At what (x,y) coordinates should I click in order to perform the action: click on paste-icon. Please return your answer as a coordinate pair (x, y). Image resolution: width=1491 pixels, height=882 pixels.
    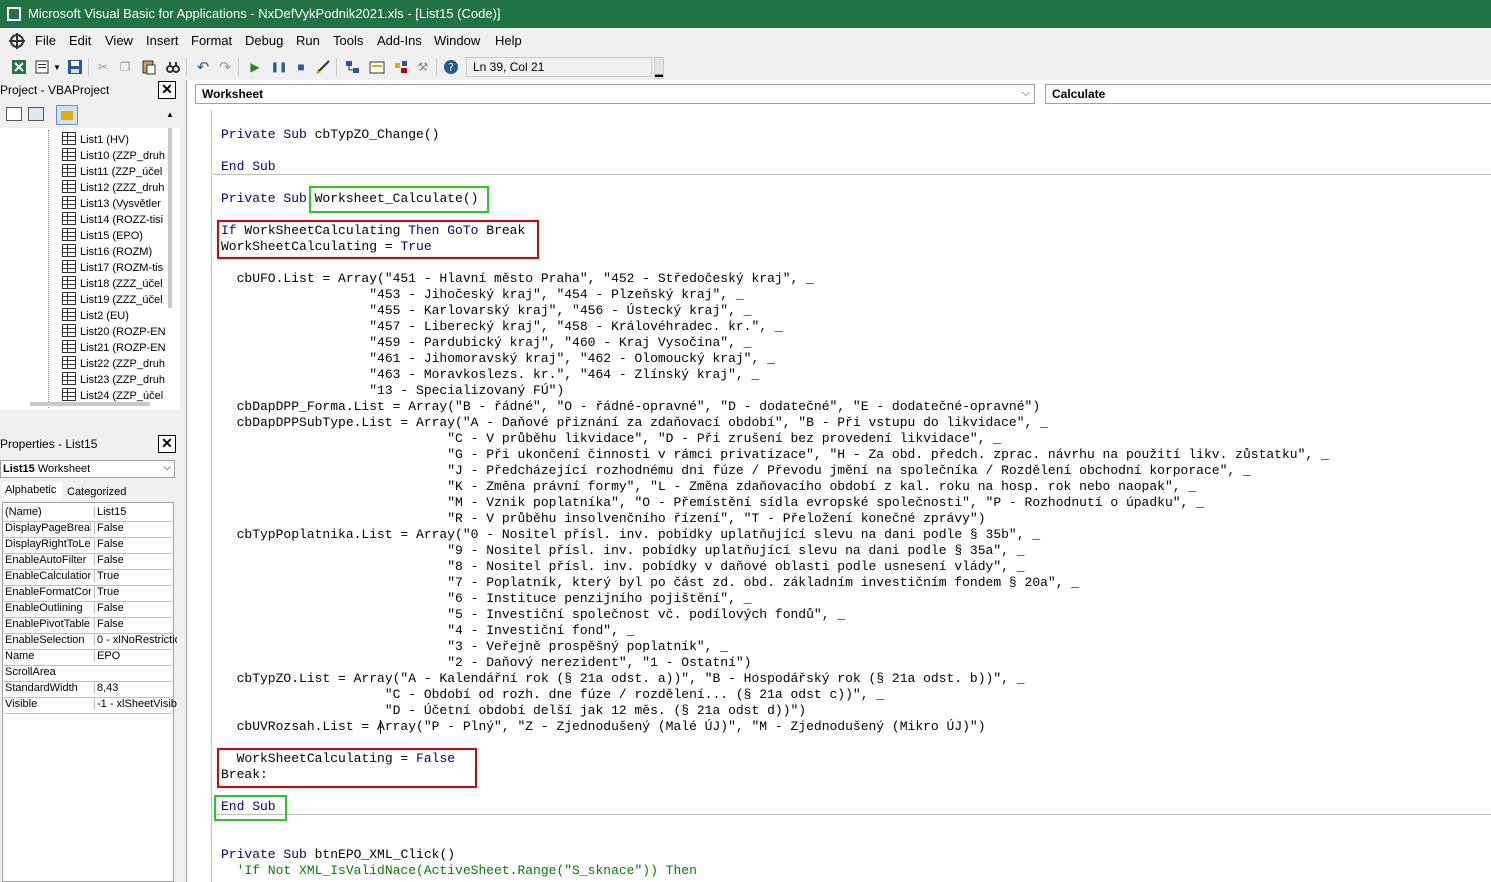
    Looking at the image, I should click on (149, 67).